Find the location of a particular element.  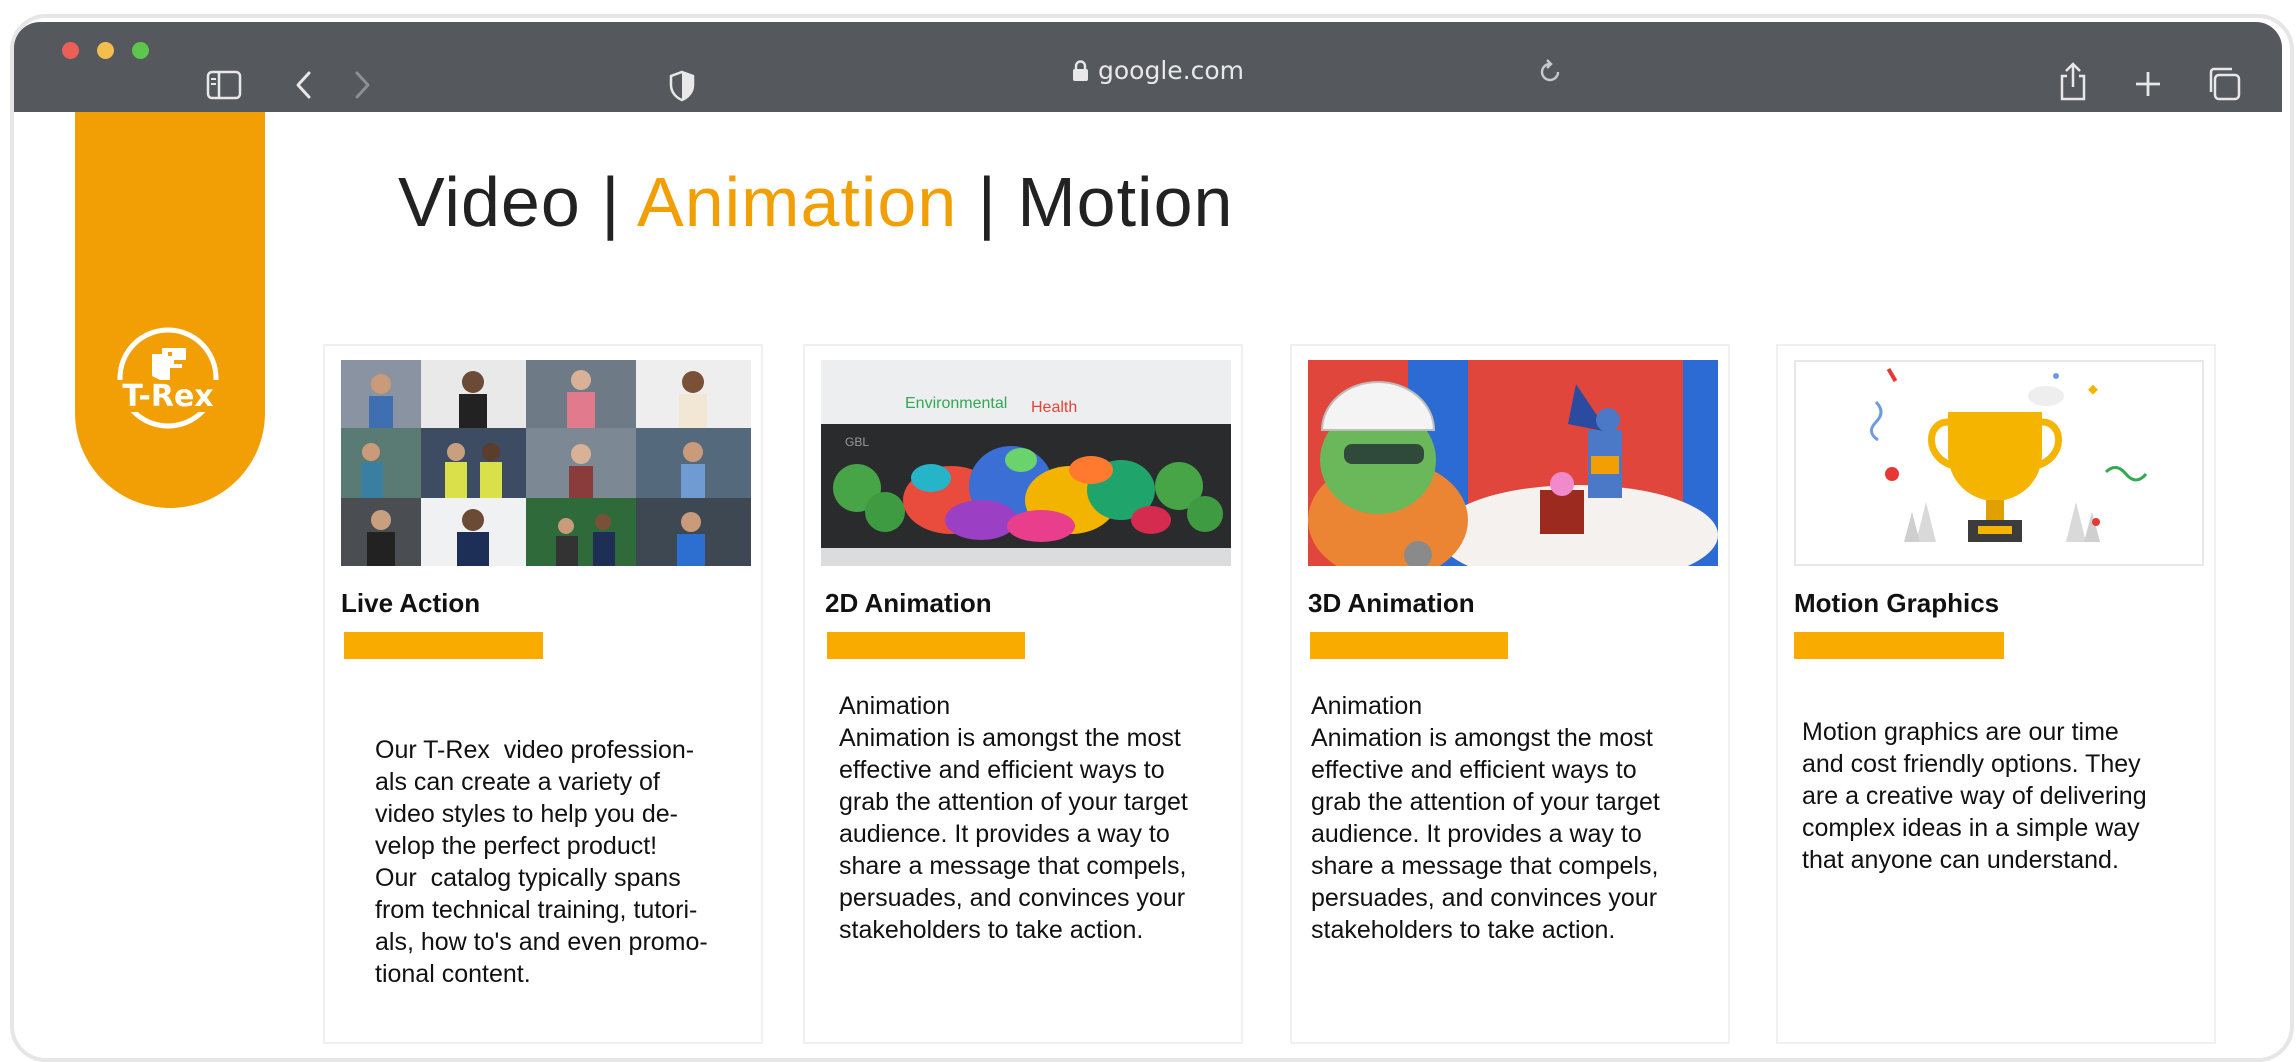

env-label: Environmental is located at coordinates (956, 403).